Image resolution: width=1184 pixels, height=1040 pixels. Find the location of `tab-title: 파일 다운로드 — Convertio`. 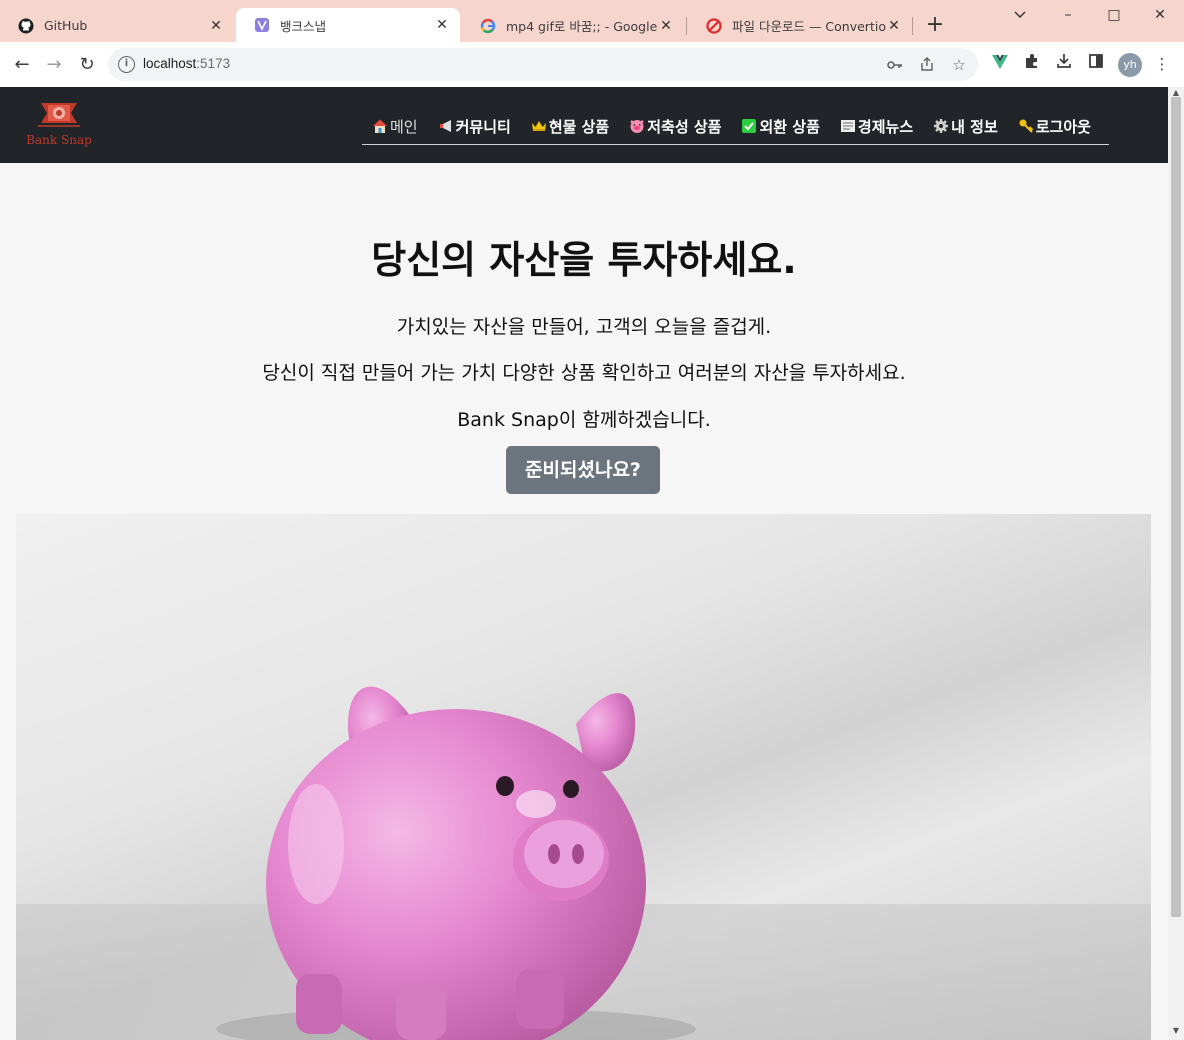

tab-title: 파일 다운로드 — Convertio is located at coordinates (809, 26).